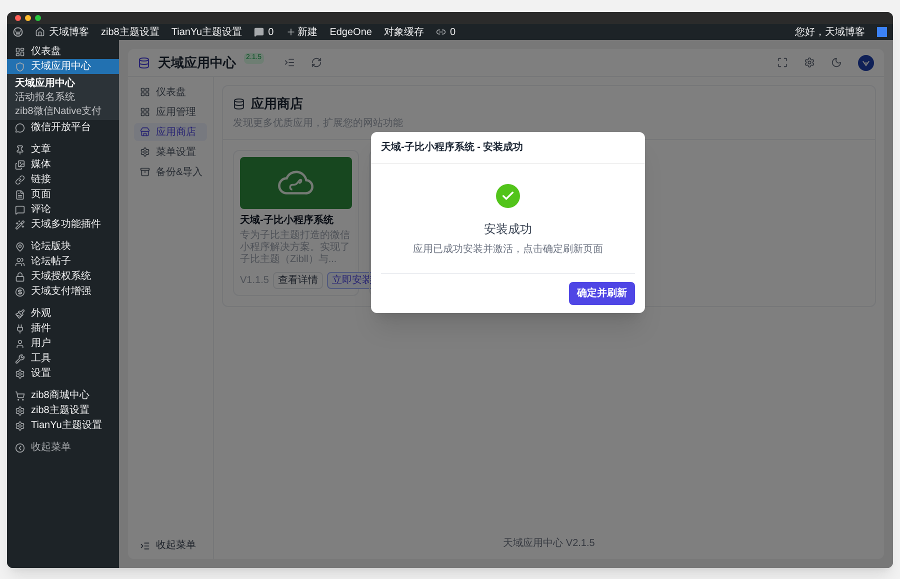 The width and height of the screenshot is (900, 579). What do you see at coordinates (239, 104) in the screenshot?
I see `store-icon` at bounding box center [239, 104].